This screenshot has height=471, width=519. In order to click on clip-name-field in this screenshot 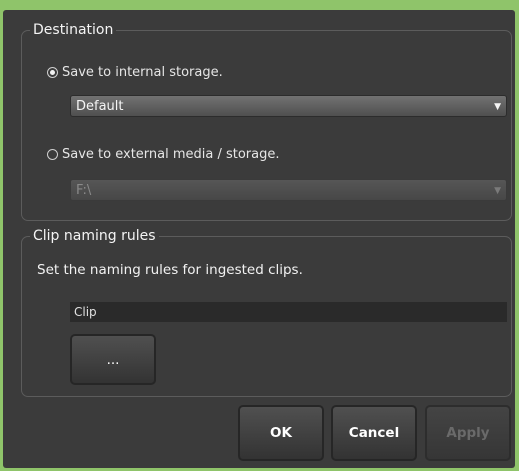, I will do `click(288, 312)`.